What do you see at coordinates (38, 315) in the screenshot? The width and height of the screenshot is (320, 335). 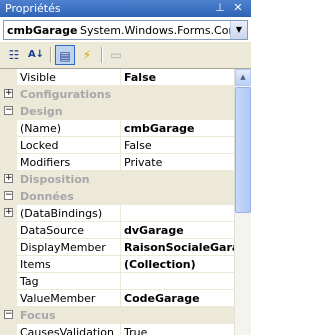 I see `category-name: Focus` at bounding box center [38, 315].